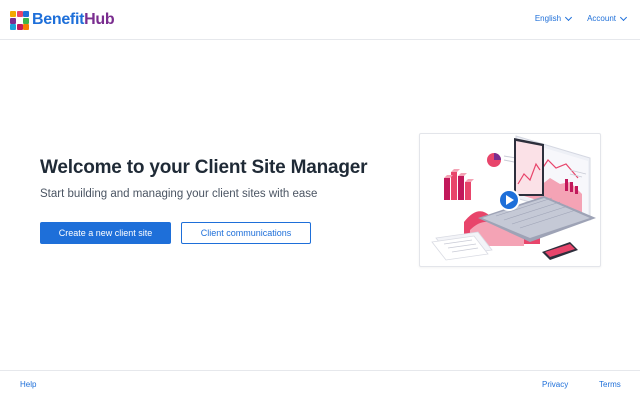  Describe the element at coordinates (28, 384) in the screenshot. I see `help-link: Help` at that location.